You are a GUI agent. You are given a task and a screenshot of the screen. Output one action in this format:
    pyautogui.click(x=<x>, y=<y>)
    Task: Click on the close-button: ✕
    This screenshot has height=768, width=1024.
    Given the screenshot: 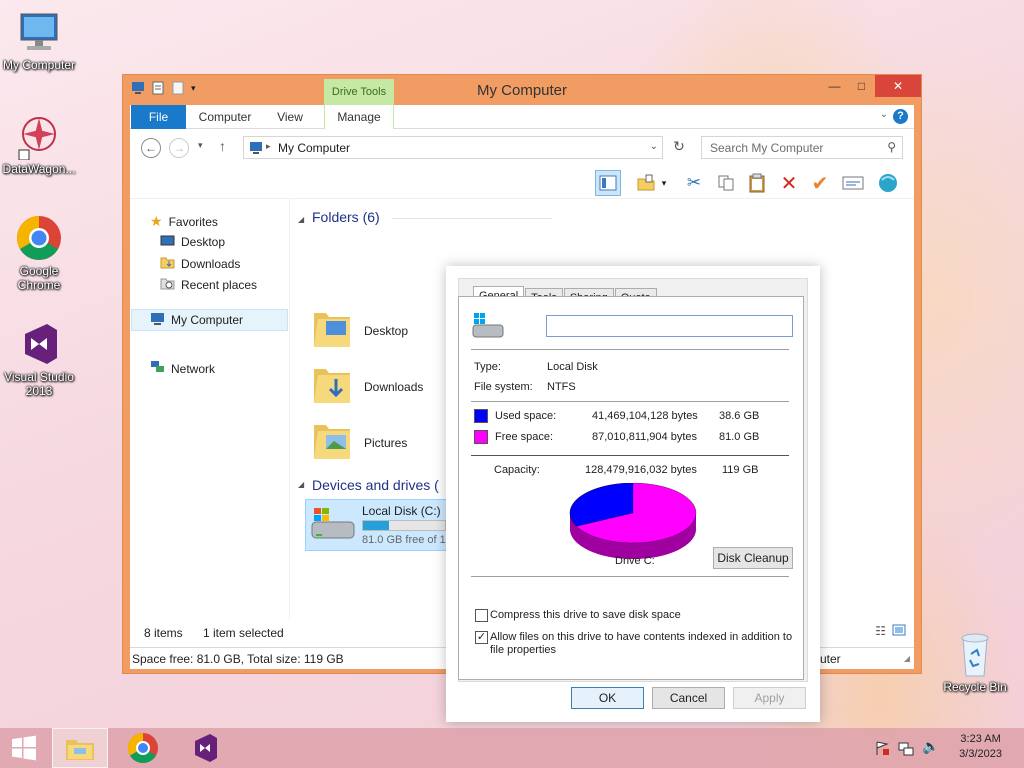 What is the action you would take?
    pyautogui.click(x=898, y=86)
    